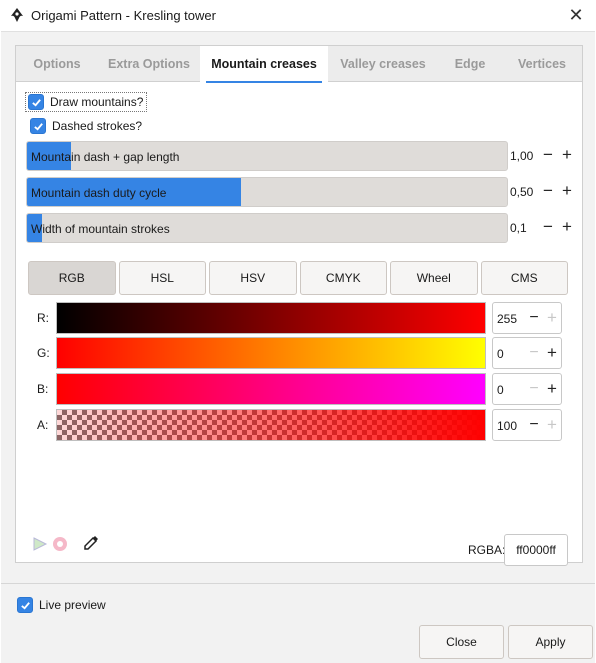 The width and height of the screenshot is (596, 663). I want to click on mode-hsv: HSV, so click(253, 278).